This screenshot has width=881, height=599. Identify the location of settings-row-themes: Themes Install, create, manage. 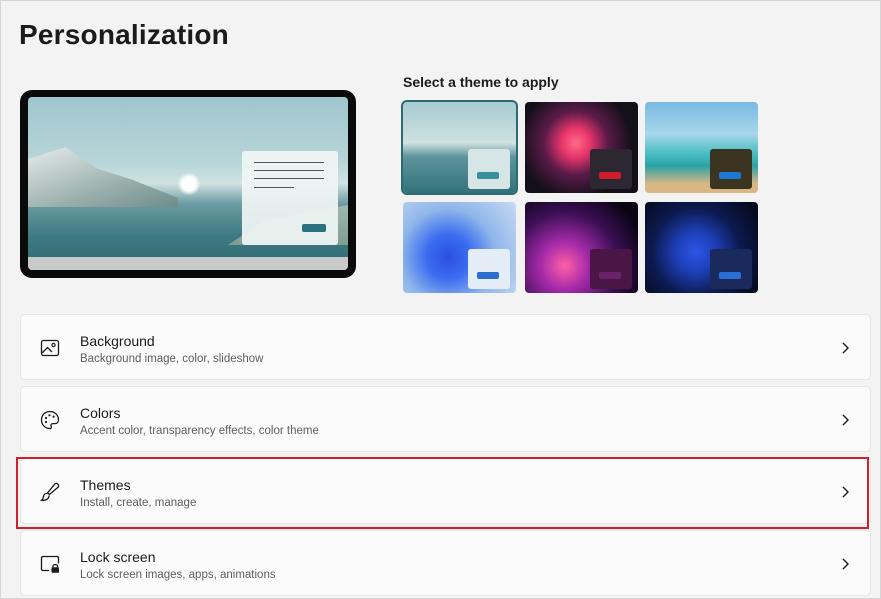
(445, 491).